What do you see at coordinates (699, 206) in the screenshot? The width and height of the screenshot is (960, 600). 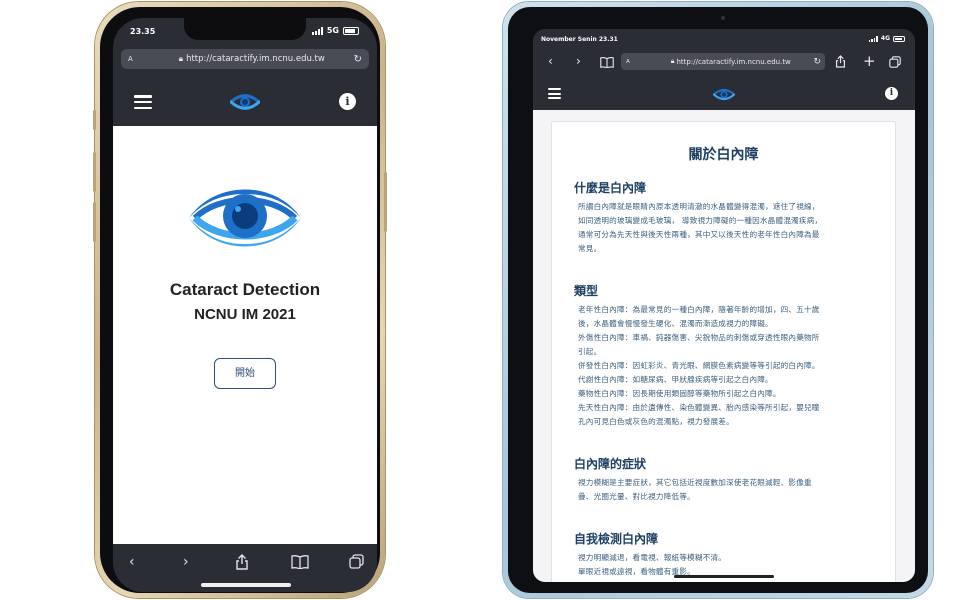 I see `section-line: 所謂白內障就是眼睛內原本透明清澈的水晶體變得混濁，遮住了視線，` at bounding box center [699, 206].